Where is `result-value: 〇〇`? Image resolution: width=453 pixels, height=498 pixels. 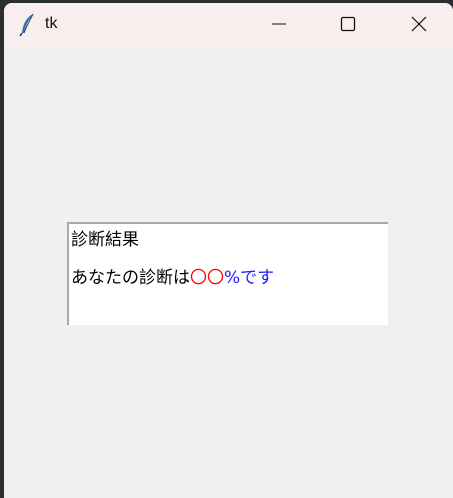 result-value: 〇〇 is located at coordinates (207, 278).